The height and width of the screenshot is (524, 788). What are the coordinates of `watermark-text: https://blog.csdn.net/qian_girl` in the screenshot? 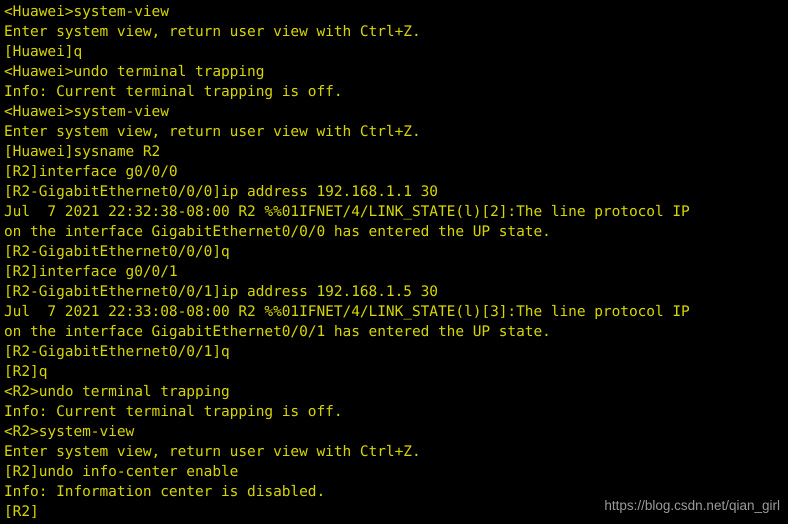 It's located at (692, 505).